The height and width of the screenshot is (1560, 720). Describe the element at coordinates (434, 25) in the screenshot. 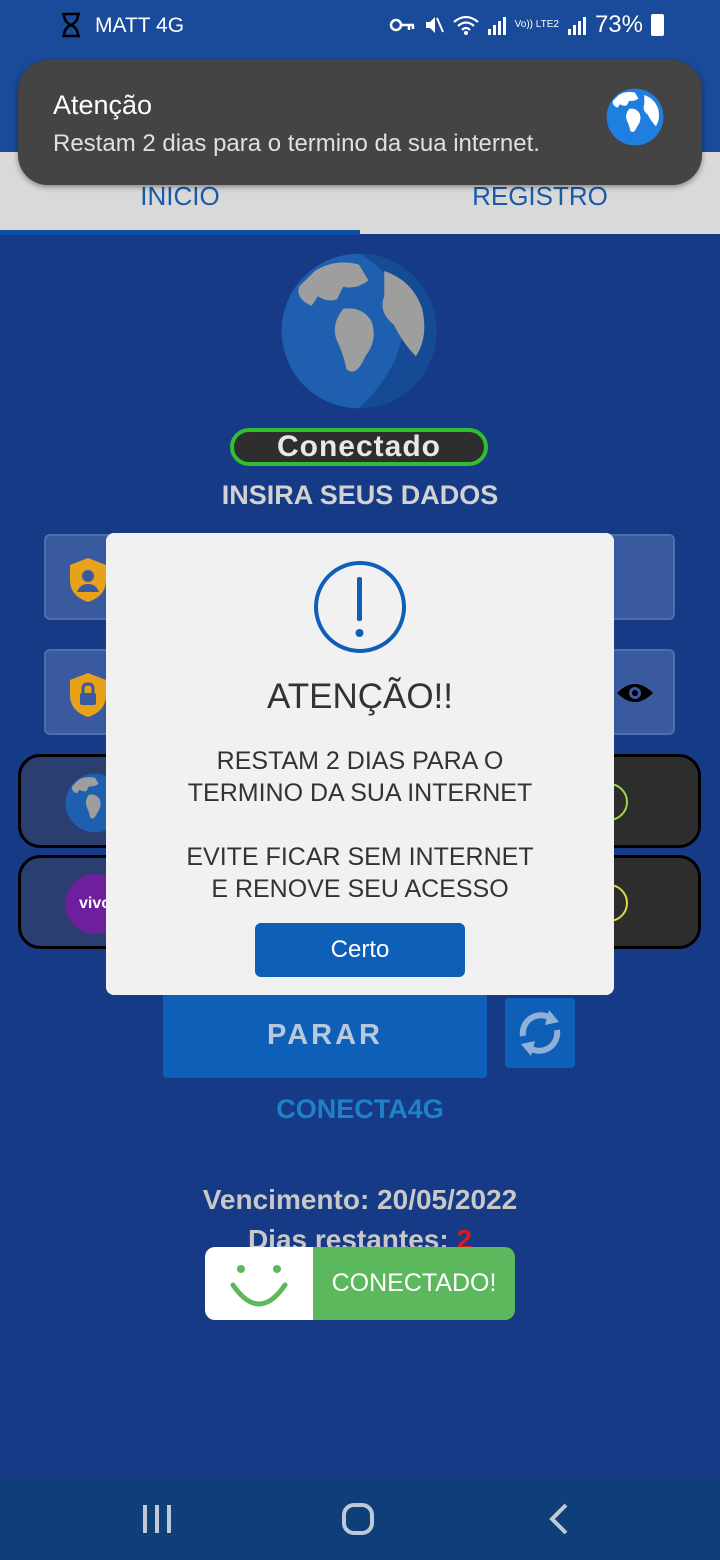

I see `mute-icon` at that location.